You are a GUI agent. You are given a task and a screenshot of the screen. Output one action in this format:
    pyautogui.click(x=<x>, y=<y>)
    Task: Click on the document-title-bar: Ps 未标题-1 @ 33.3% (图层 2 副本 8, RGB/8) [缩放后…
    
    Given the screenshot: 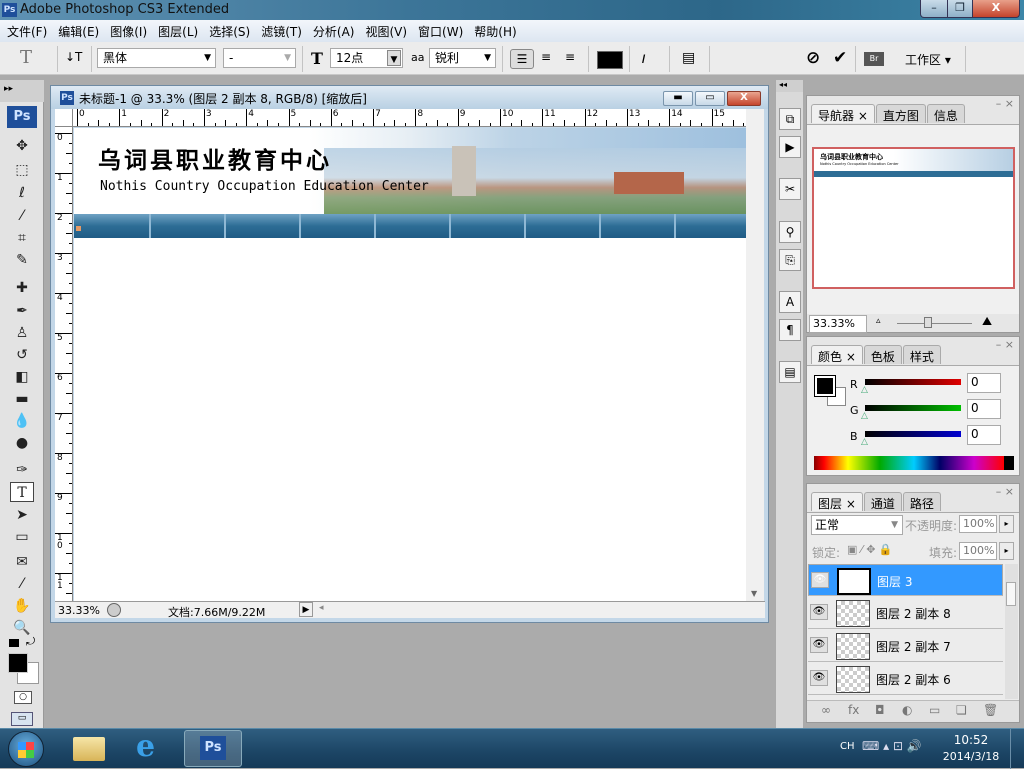 What is the action you would take?
    pyautogui.click(x=409, y=97)
    